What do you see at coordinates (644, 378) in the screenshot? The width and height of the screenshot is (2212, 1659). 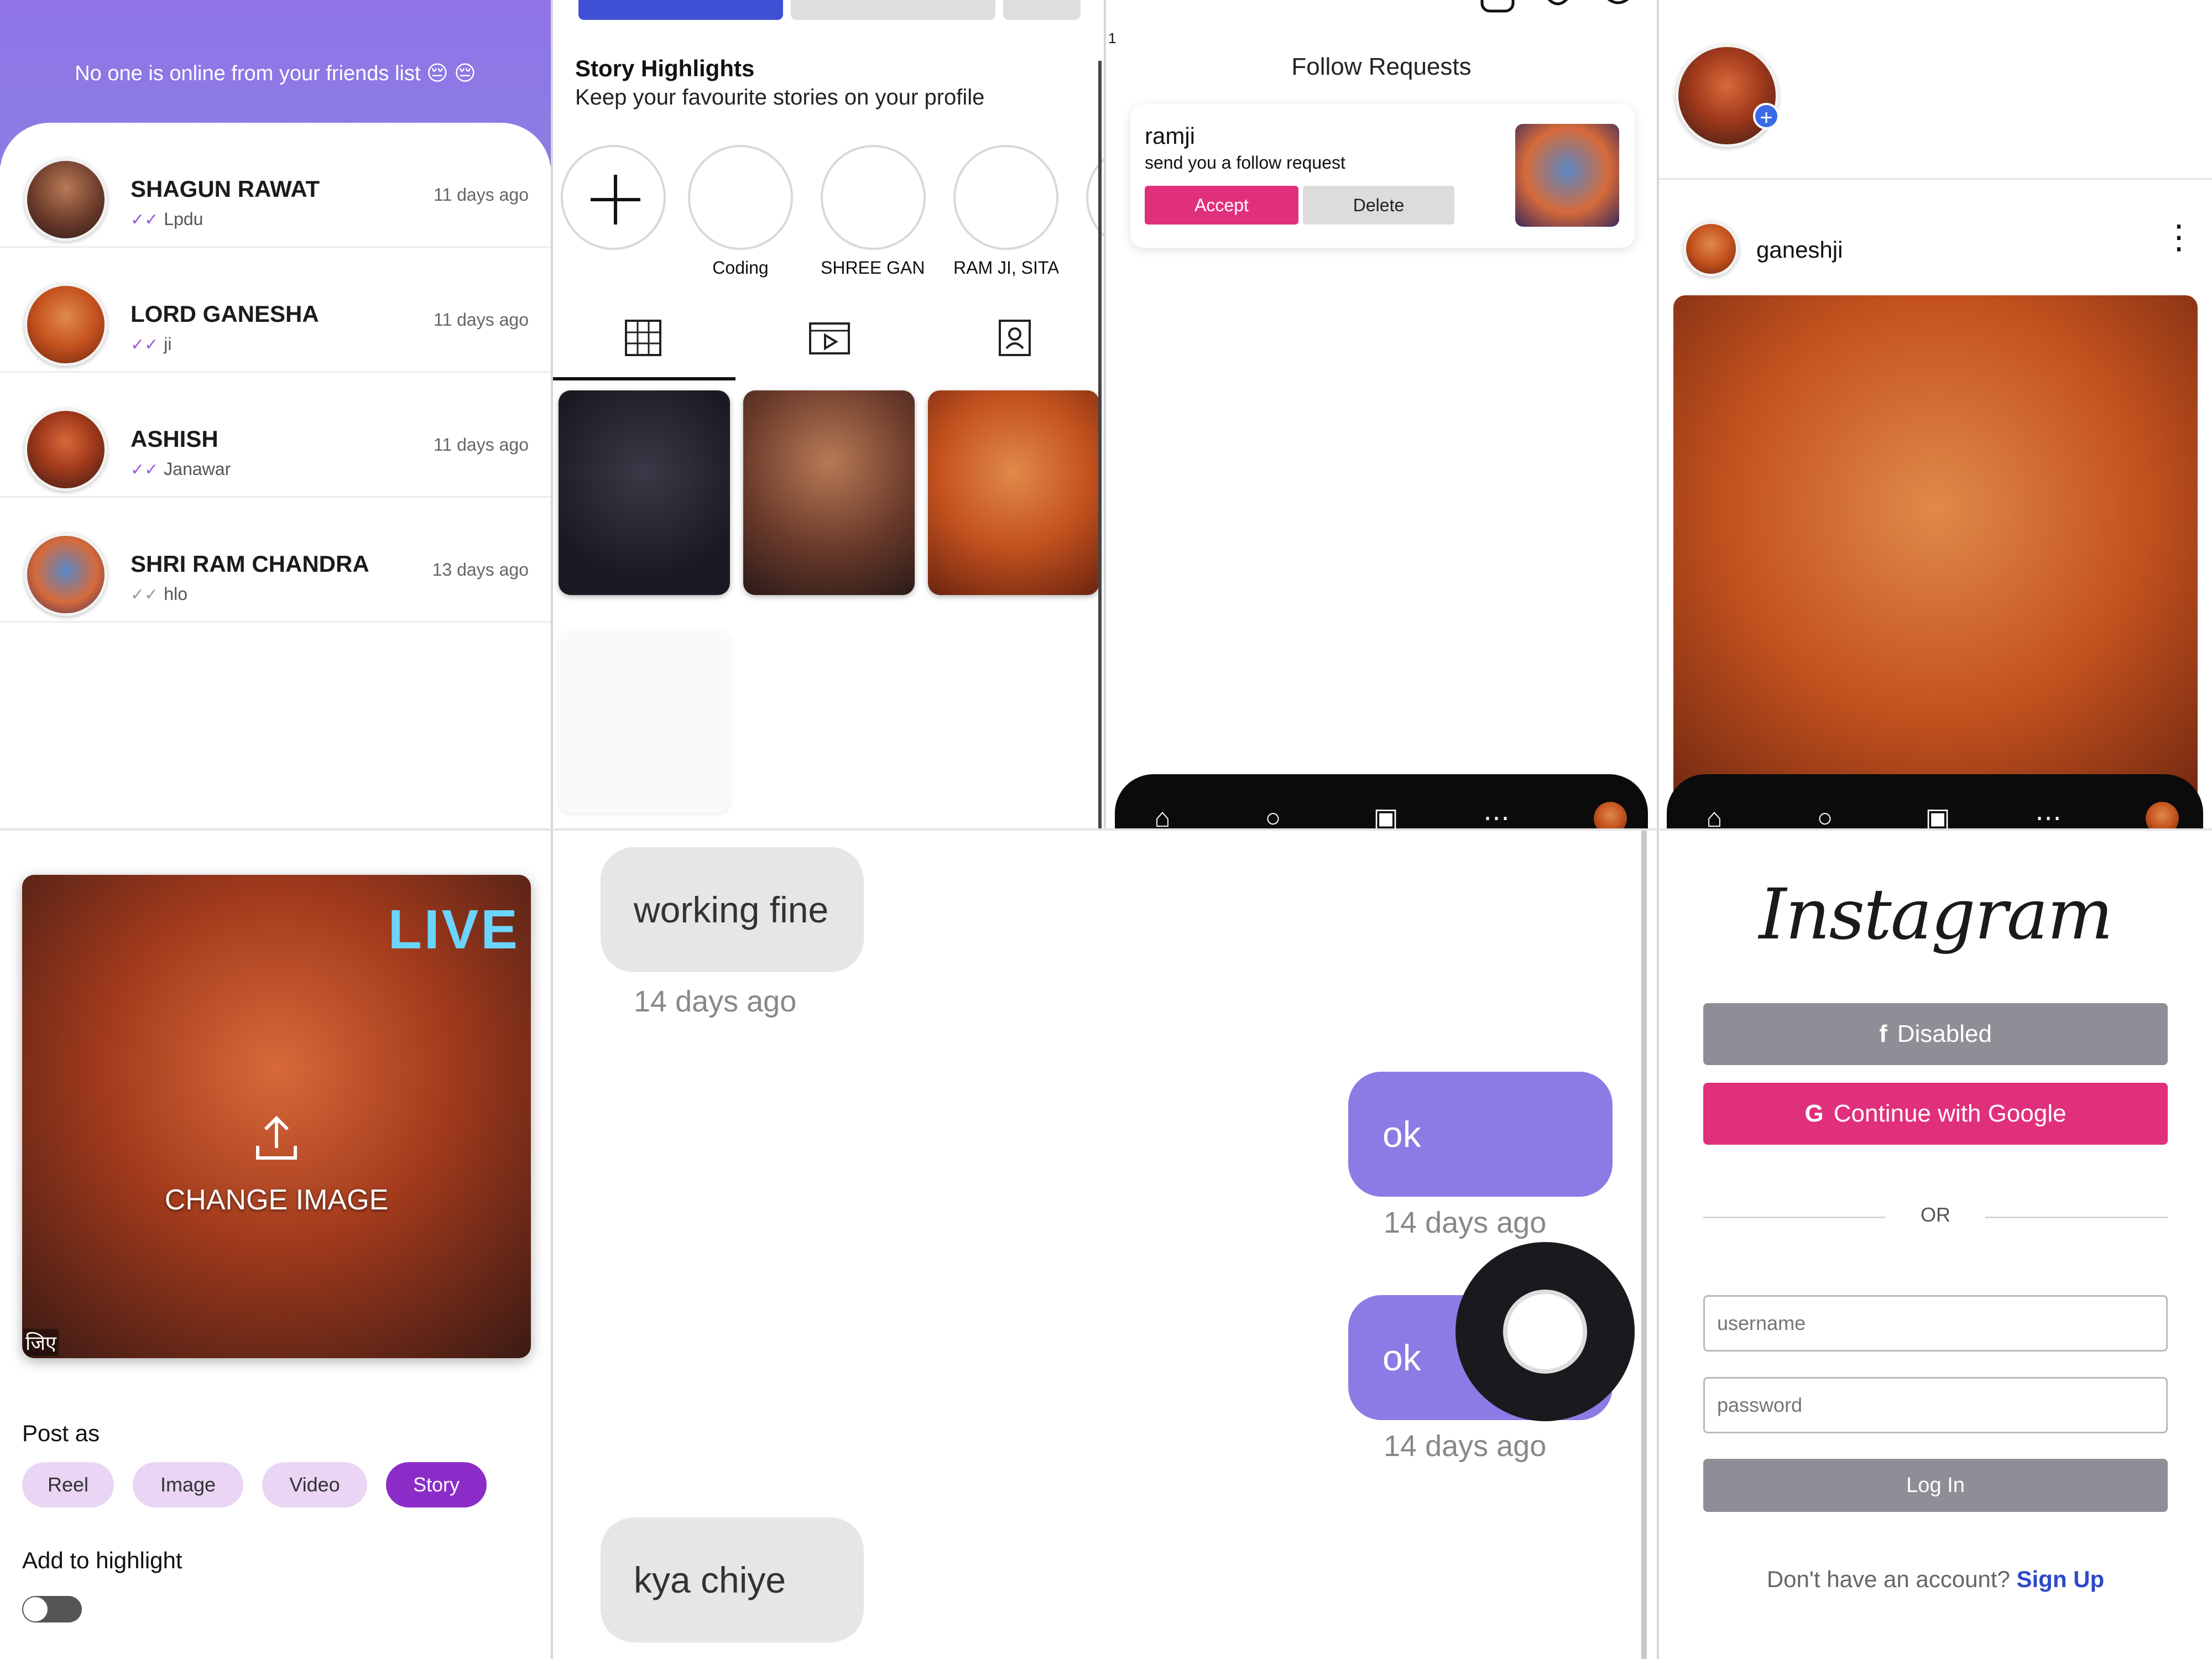 I see `active-tab-indicator` at bounding box center [644, 378].